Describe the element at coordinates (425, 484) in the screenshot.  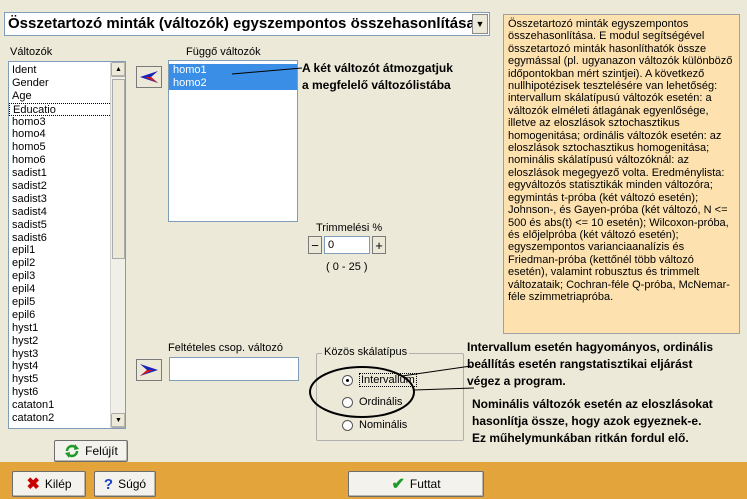
I see `run-label: Futtat` at that location.